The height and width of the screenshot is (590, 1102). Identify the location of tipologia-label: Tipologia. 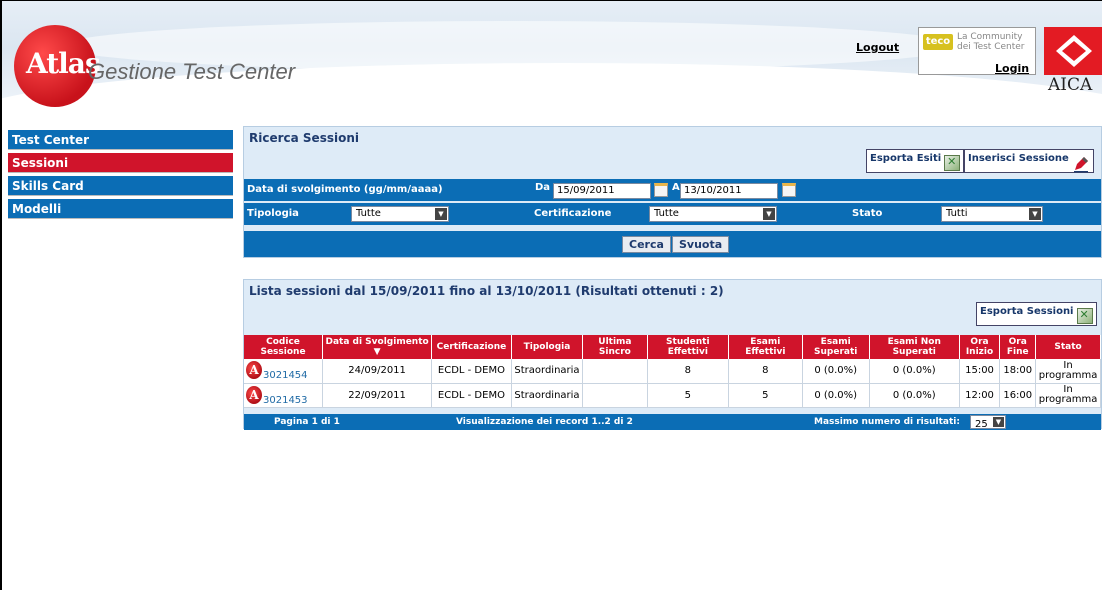
(273, 213).